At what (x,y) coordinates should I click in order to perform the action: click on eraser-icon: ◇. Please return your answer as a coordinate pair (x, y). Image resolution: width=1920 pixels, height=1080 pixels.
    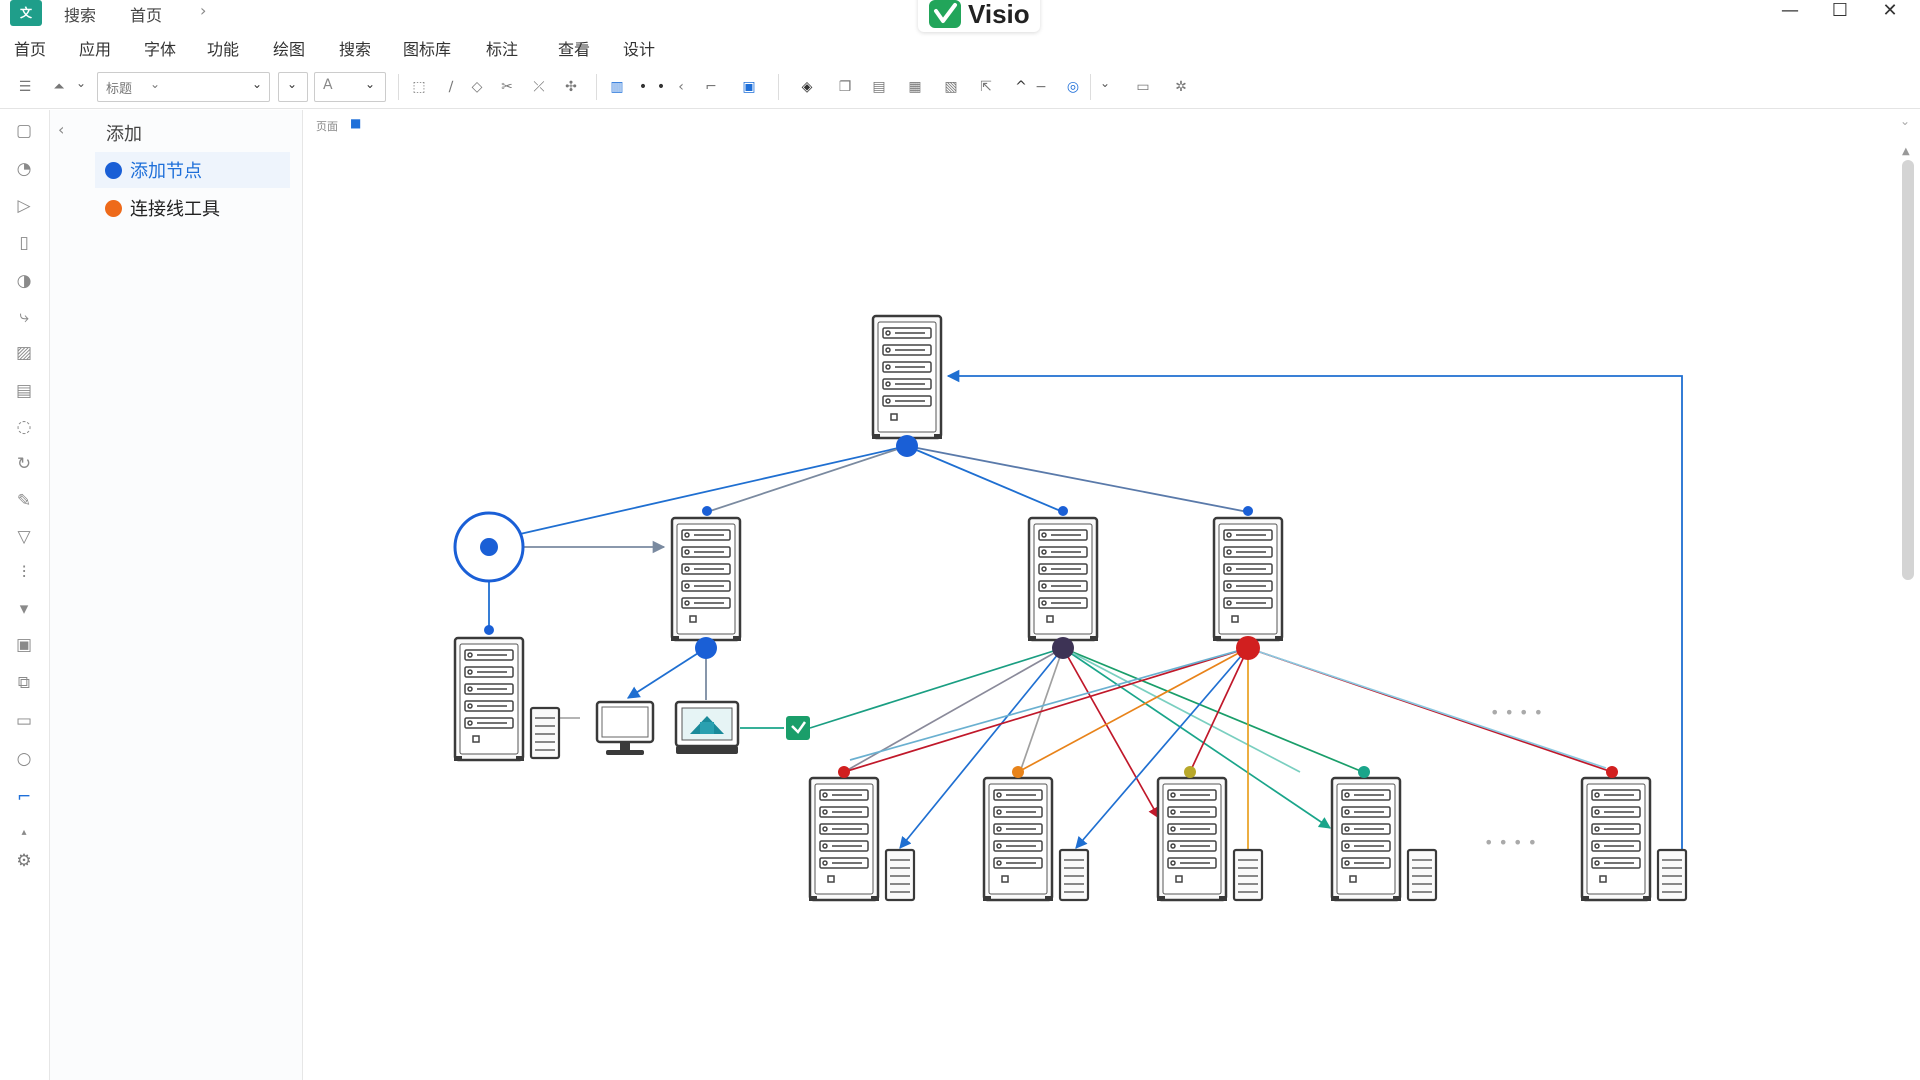
    Looking at the image, I should click on (477, 87).